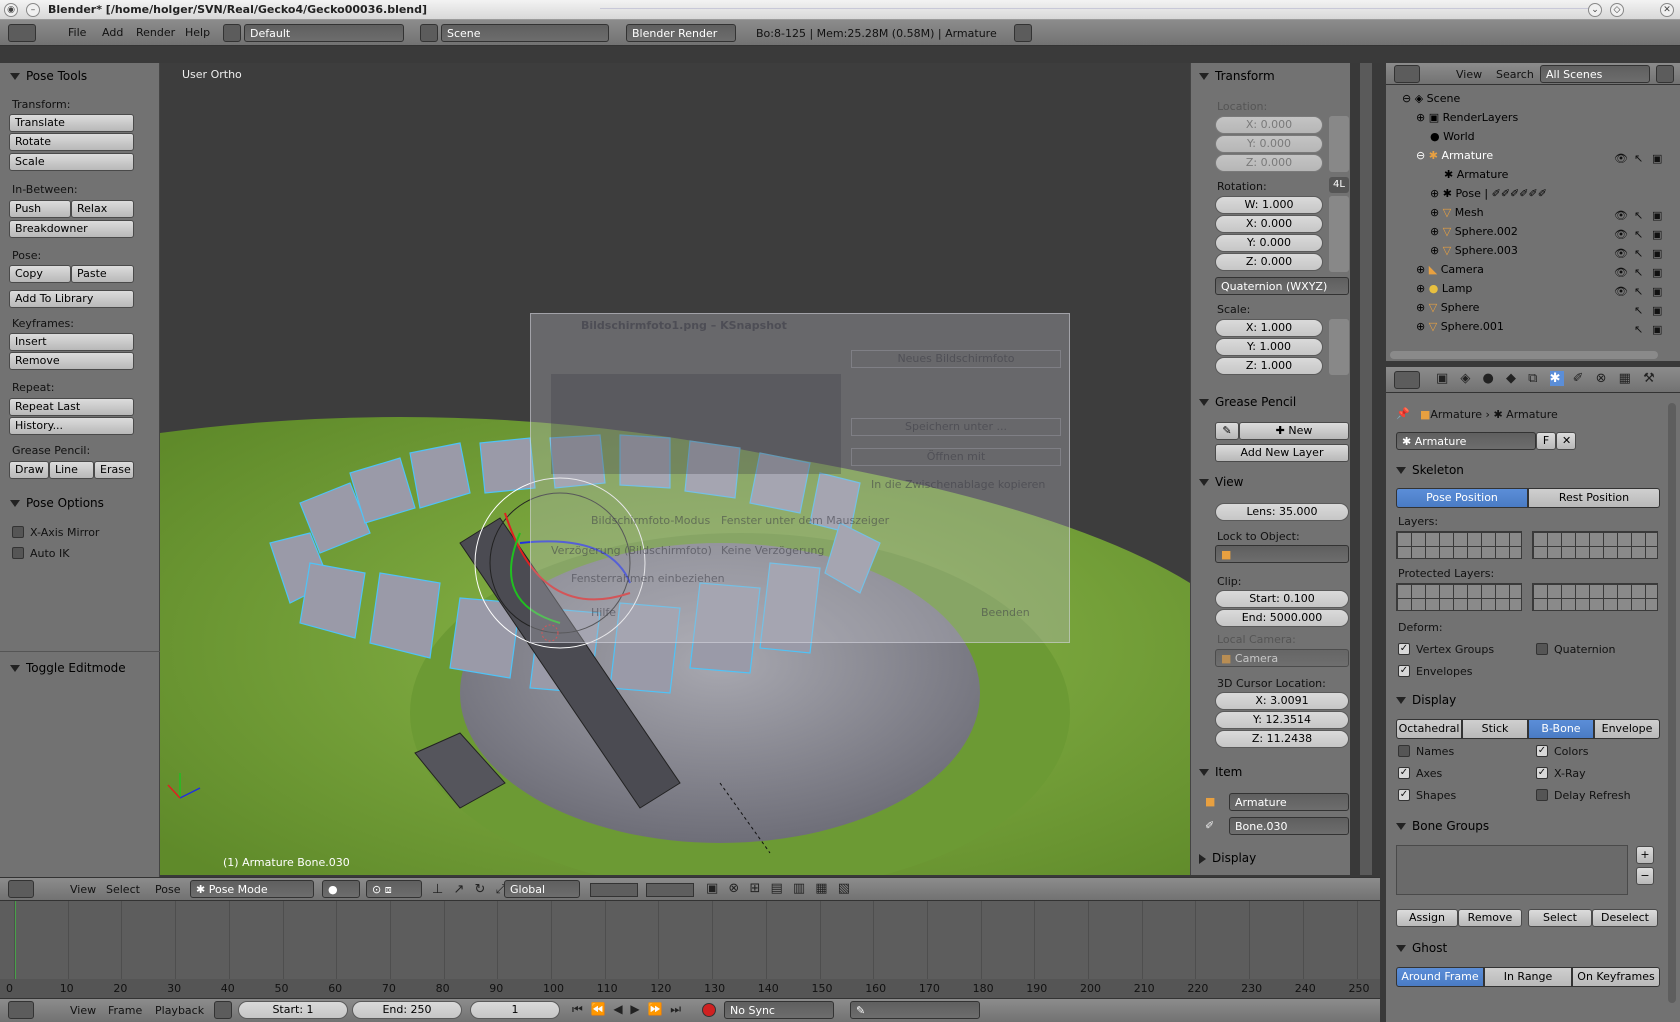 This screenshot has height=1022, width=1680. Describe the element at coordinates (29, 470) in the screenshot. I see `draw-button: Draw` at that location.